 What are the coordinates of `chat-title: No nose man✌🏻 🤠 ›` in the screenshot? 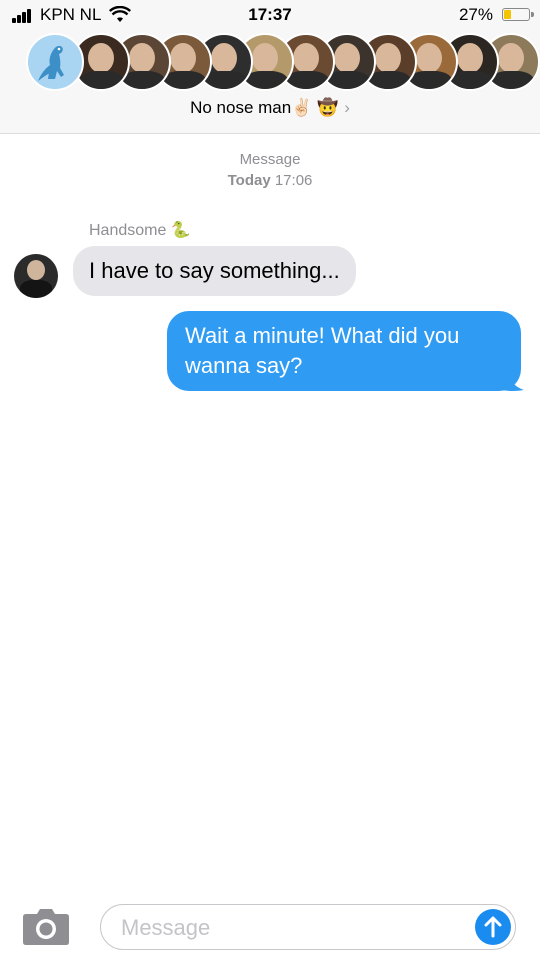 It's located at (270, 108).